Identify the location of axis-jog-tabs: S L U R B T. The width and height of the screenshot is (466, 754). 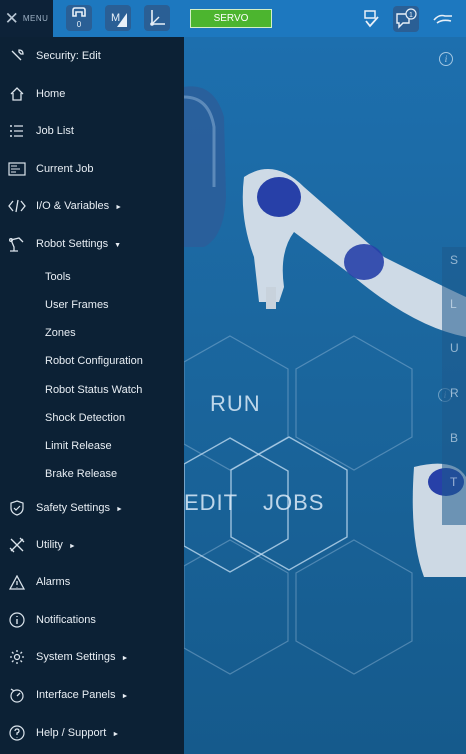
(454, 386).